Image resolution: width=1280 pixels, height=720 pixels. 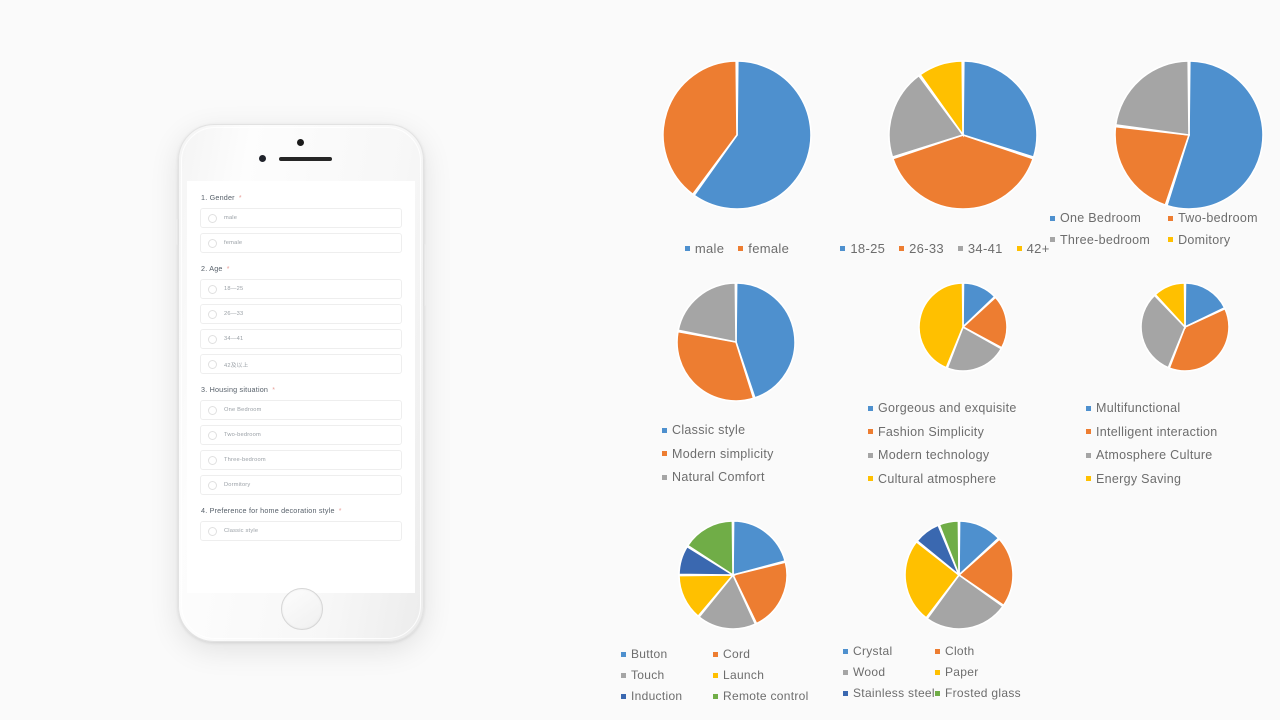 What do you see at coordinates (980, 248) in the screenshot?
I see `legend-item: 34-41` at bounding box center [980, 248].